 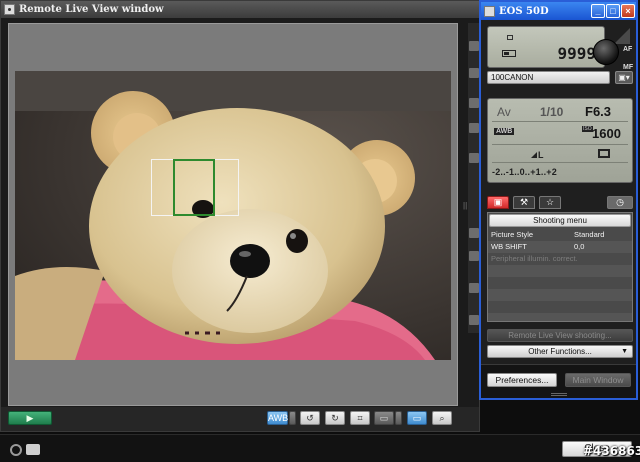 What do you see at coordinates (606, 52) in the screenshot?
I see `shutter-release-dial` at bounding box center [606, 52].